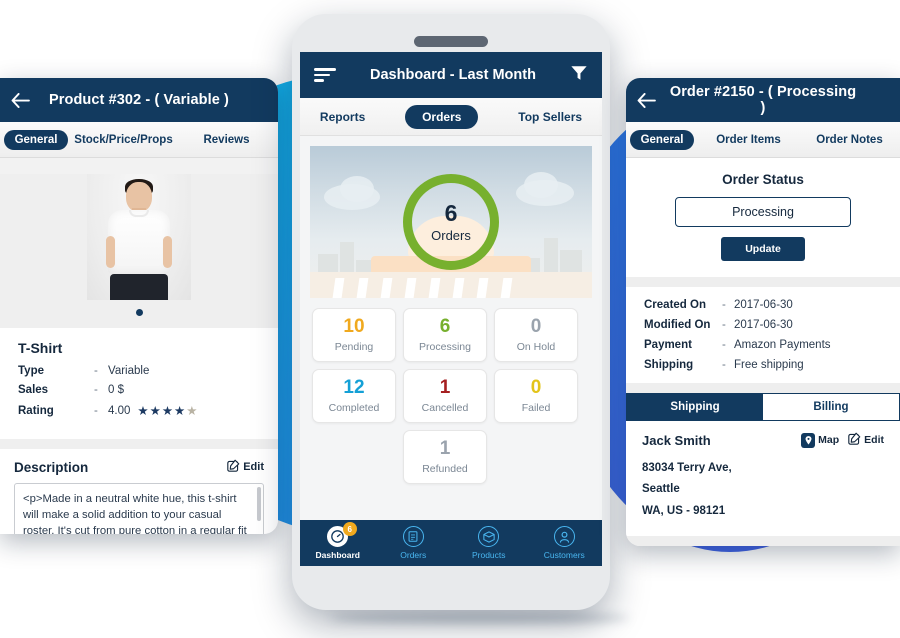 Image resolution: width=900 pixels, height=638 pixels. Describe the element at coordinates (536, 347) in the screenshot. I see `stat-label: On Hold` at that location.